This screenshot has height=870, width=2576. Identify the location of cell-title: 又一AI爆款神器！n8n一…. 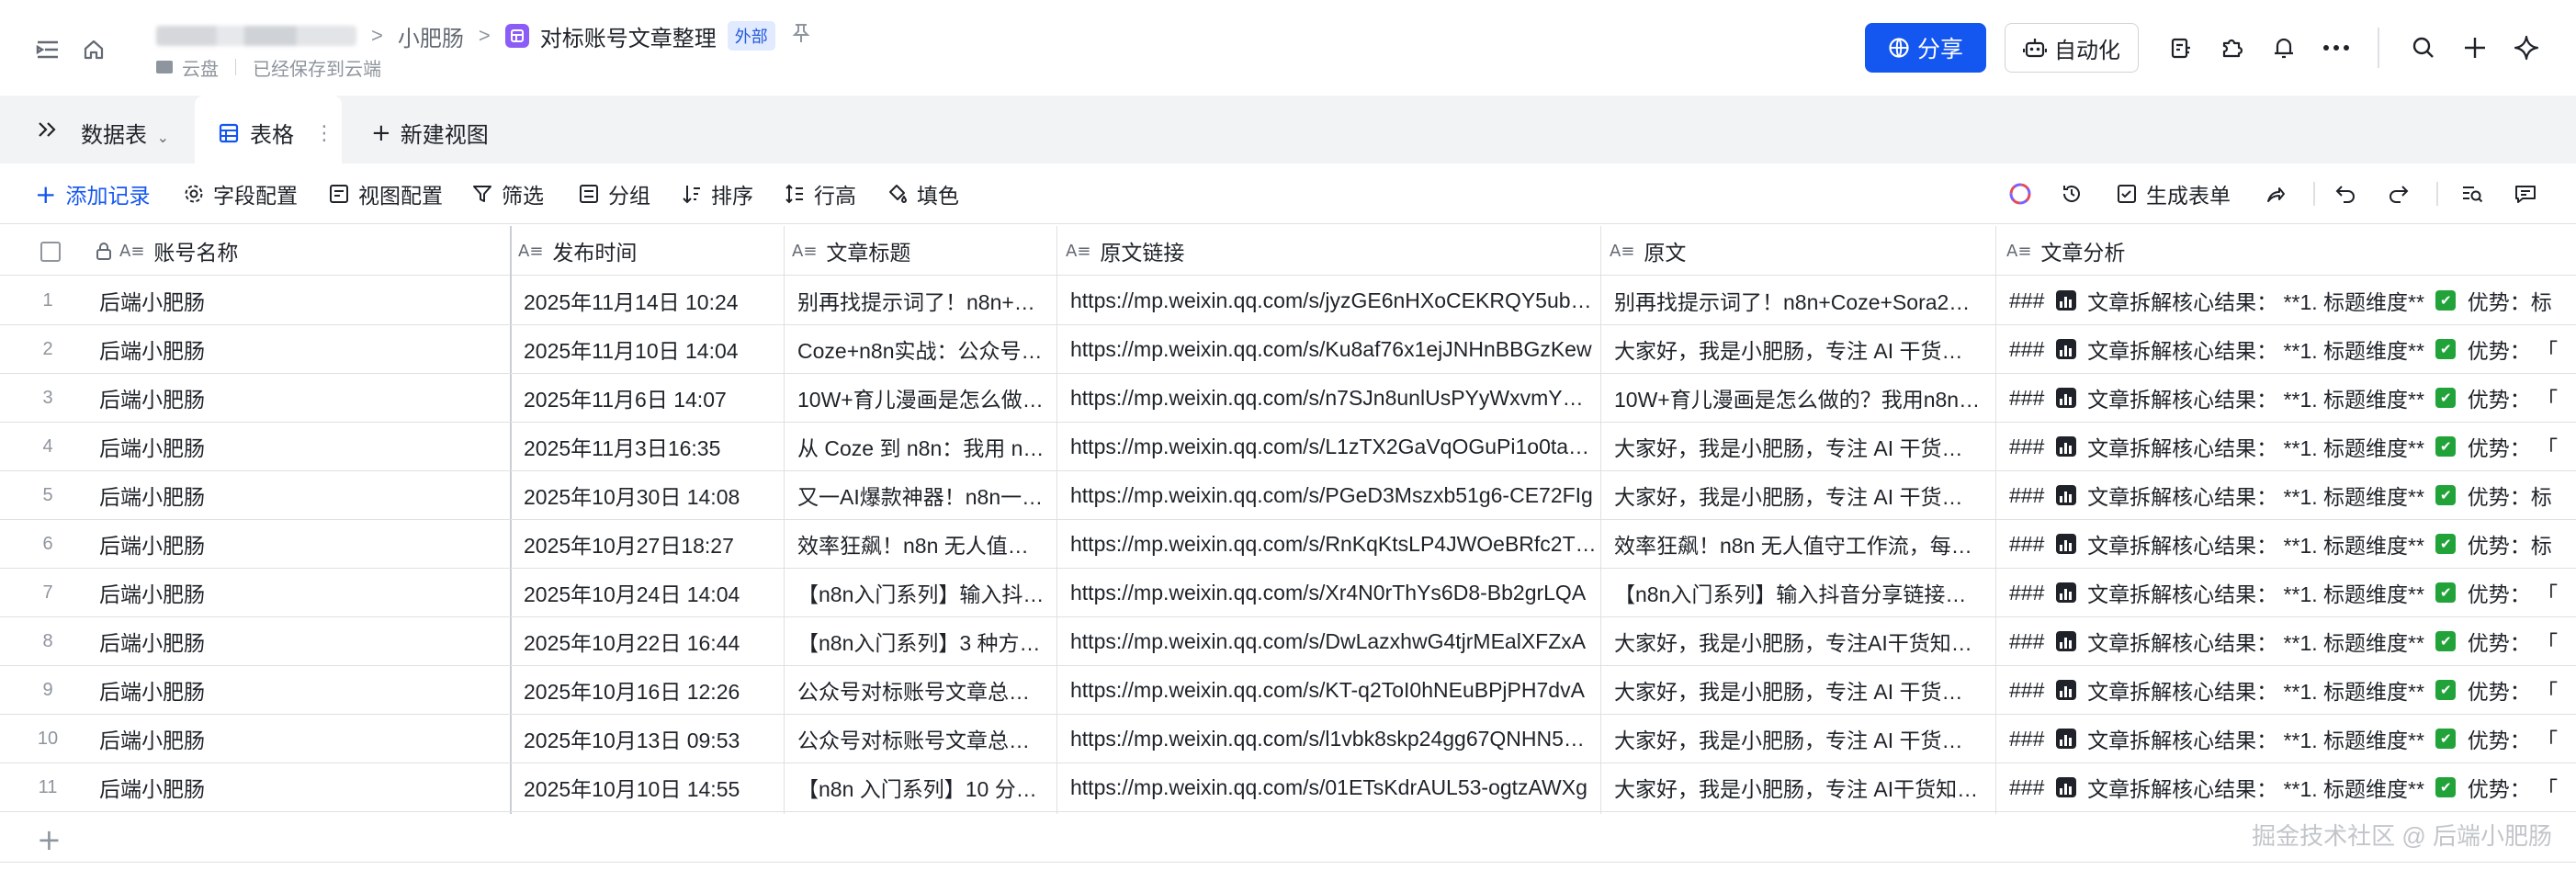
(920, 495).